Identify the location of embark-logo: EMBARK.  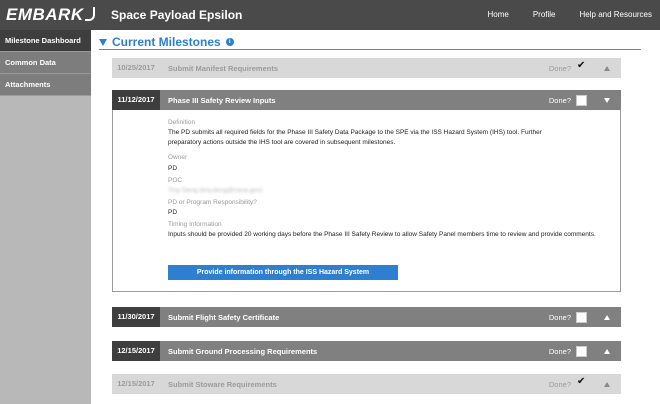
(50, 15).